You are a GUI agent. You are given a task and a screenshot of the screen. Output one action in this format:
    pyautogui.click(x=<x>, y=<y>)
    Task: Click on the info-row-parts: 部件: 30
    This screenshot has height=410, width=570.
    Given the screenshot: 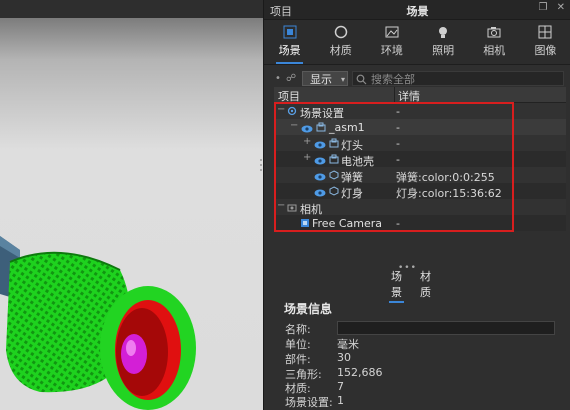 What is the action you would take?
    pyautogui.click(x=425, y=359)
    